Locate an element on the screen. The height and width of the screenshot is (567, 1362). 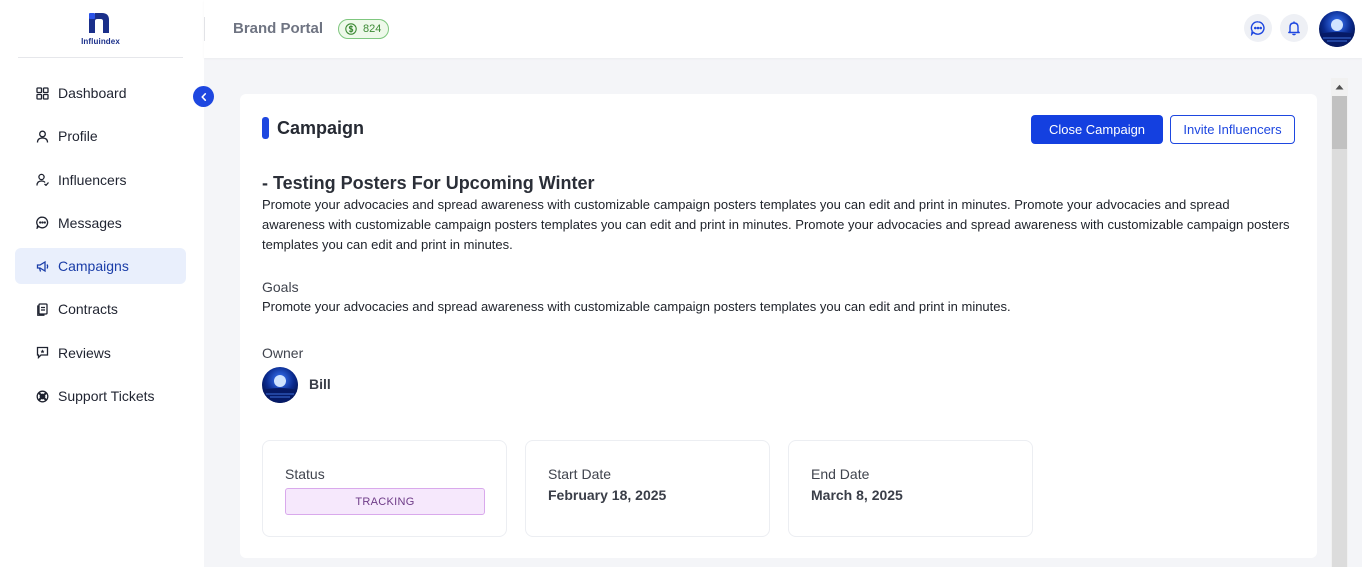
owner-avatar is located at coordinates (280, 385).